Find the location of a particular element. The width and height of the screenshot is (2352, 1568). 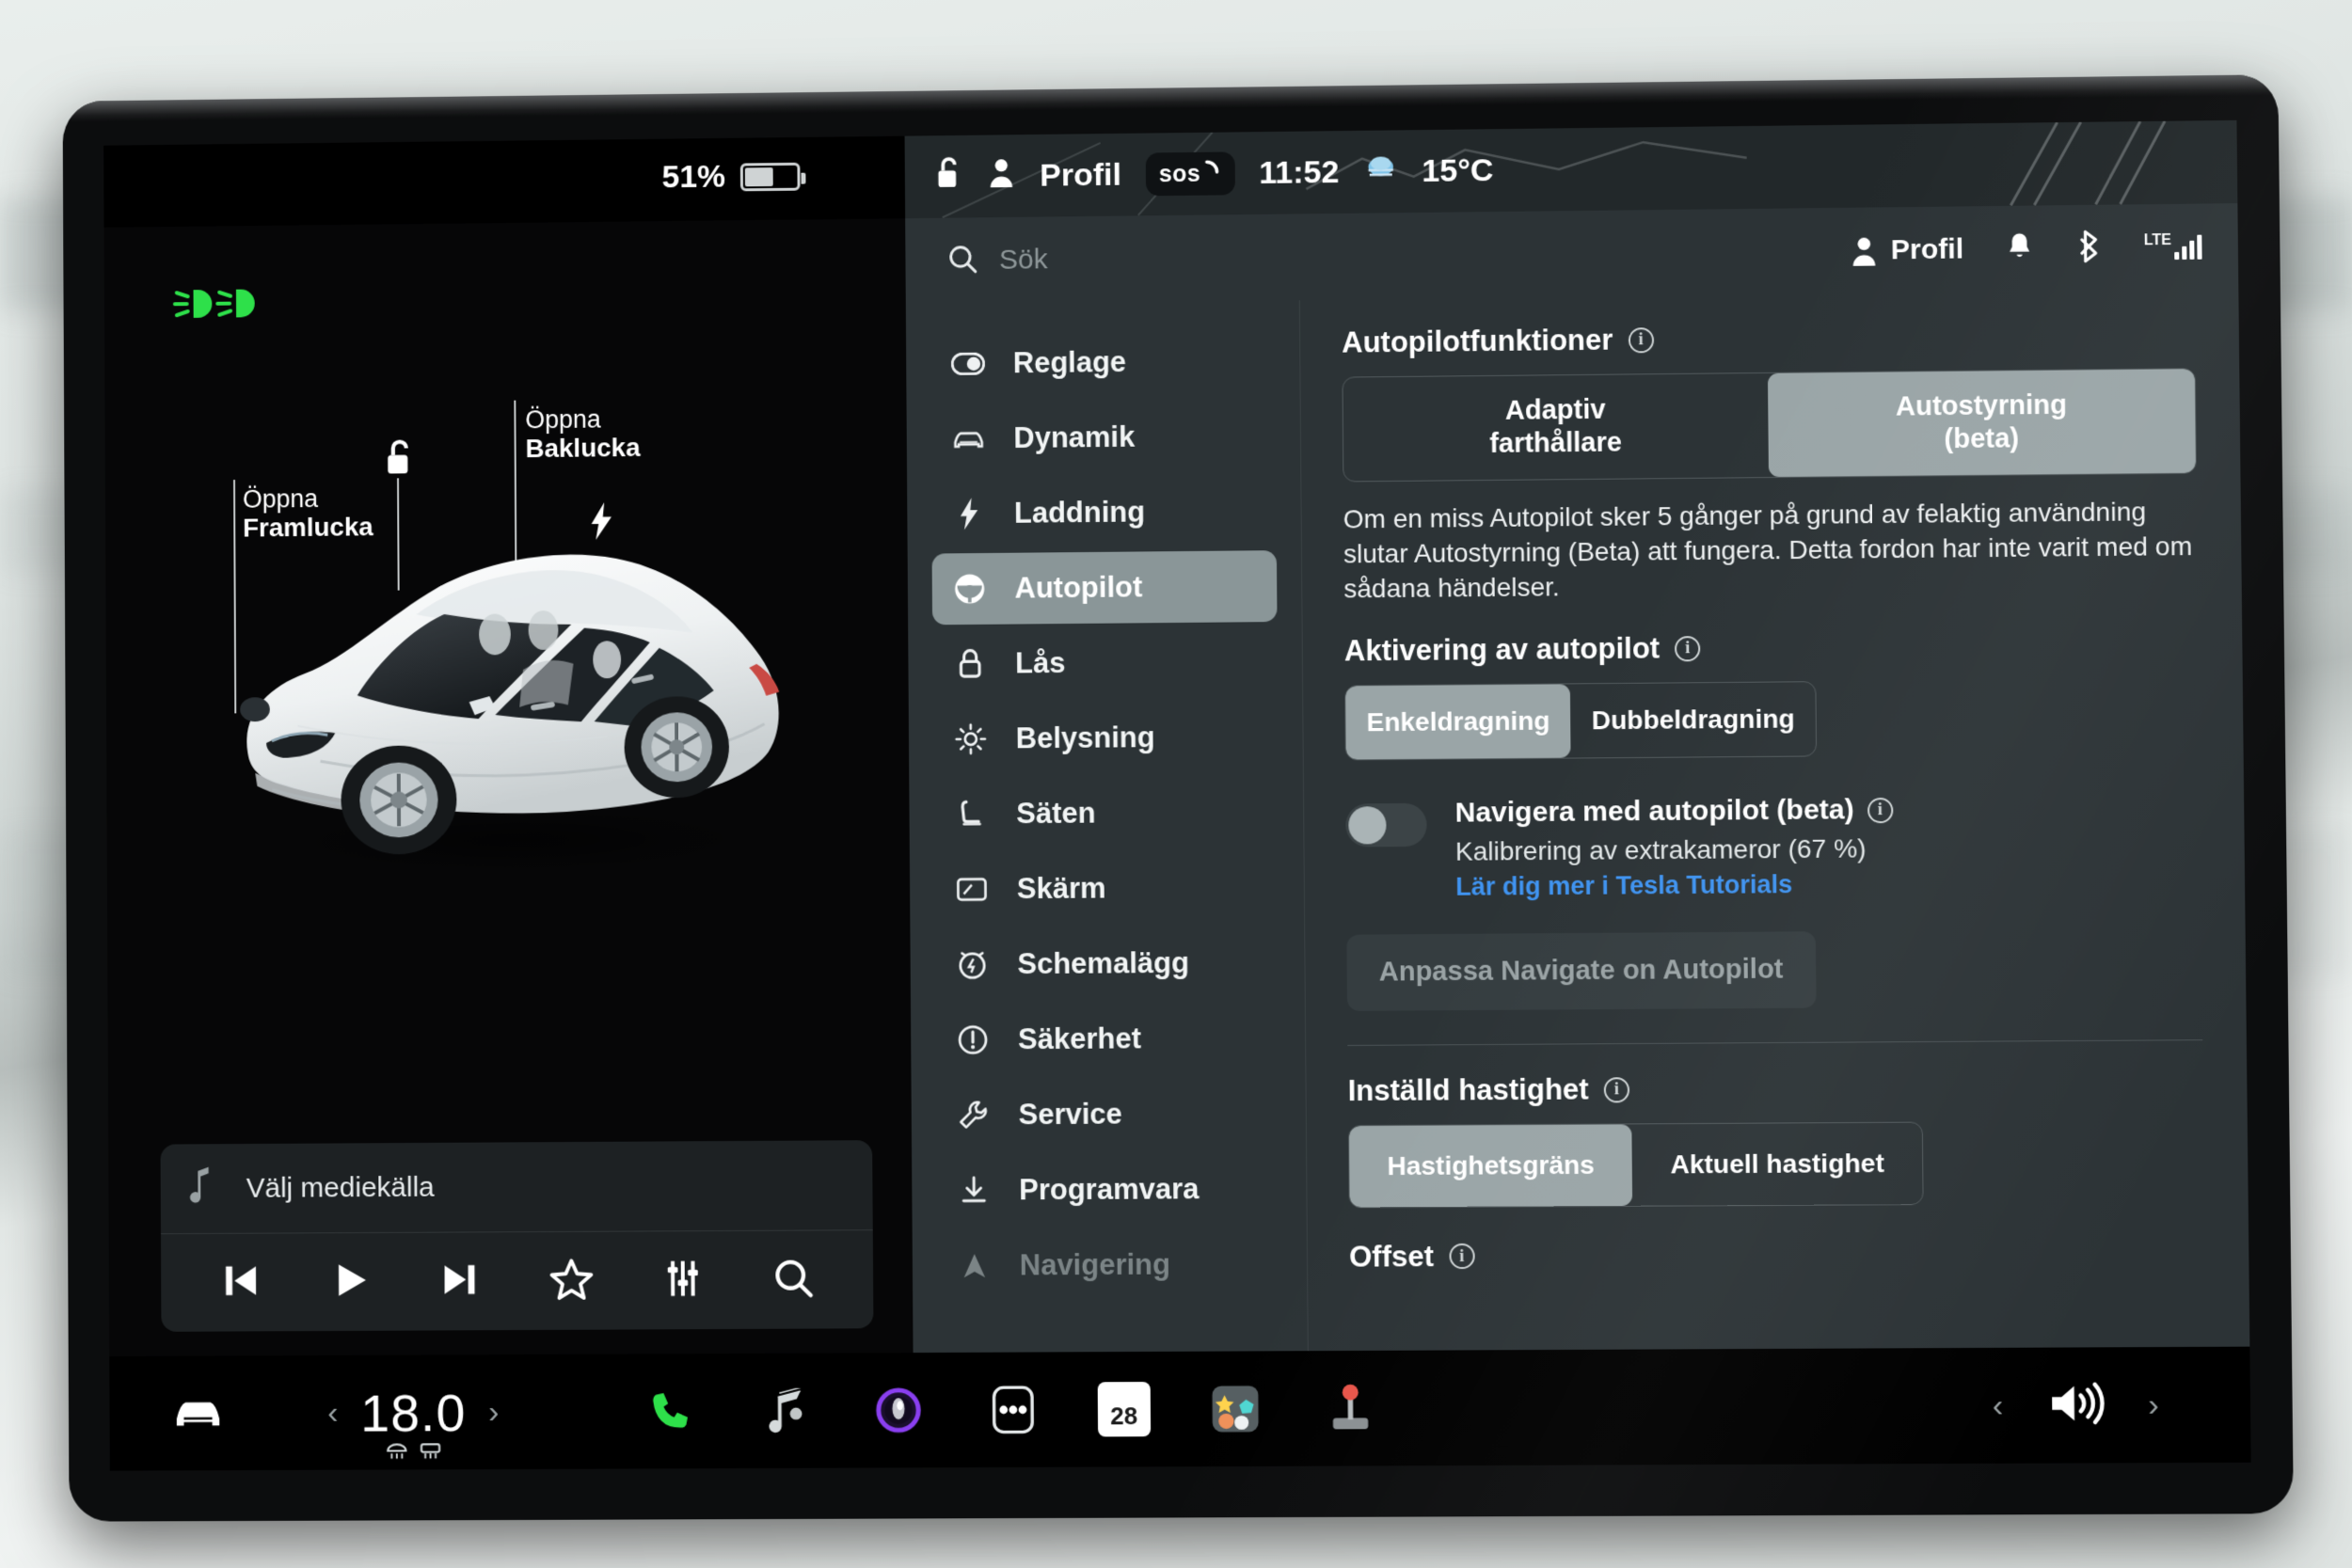

offset-heading-row: Offset i is located at coordinates (1777, 1254).